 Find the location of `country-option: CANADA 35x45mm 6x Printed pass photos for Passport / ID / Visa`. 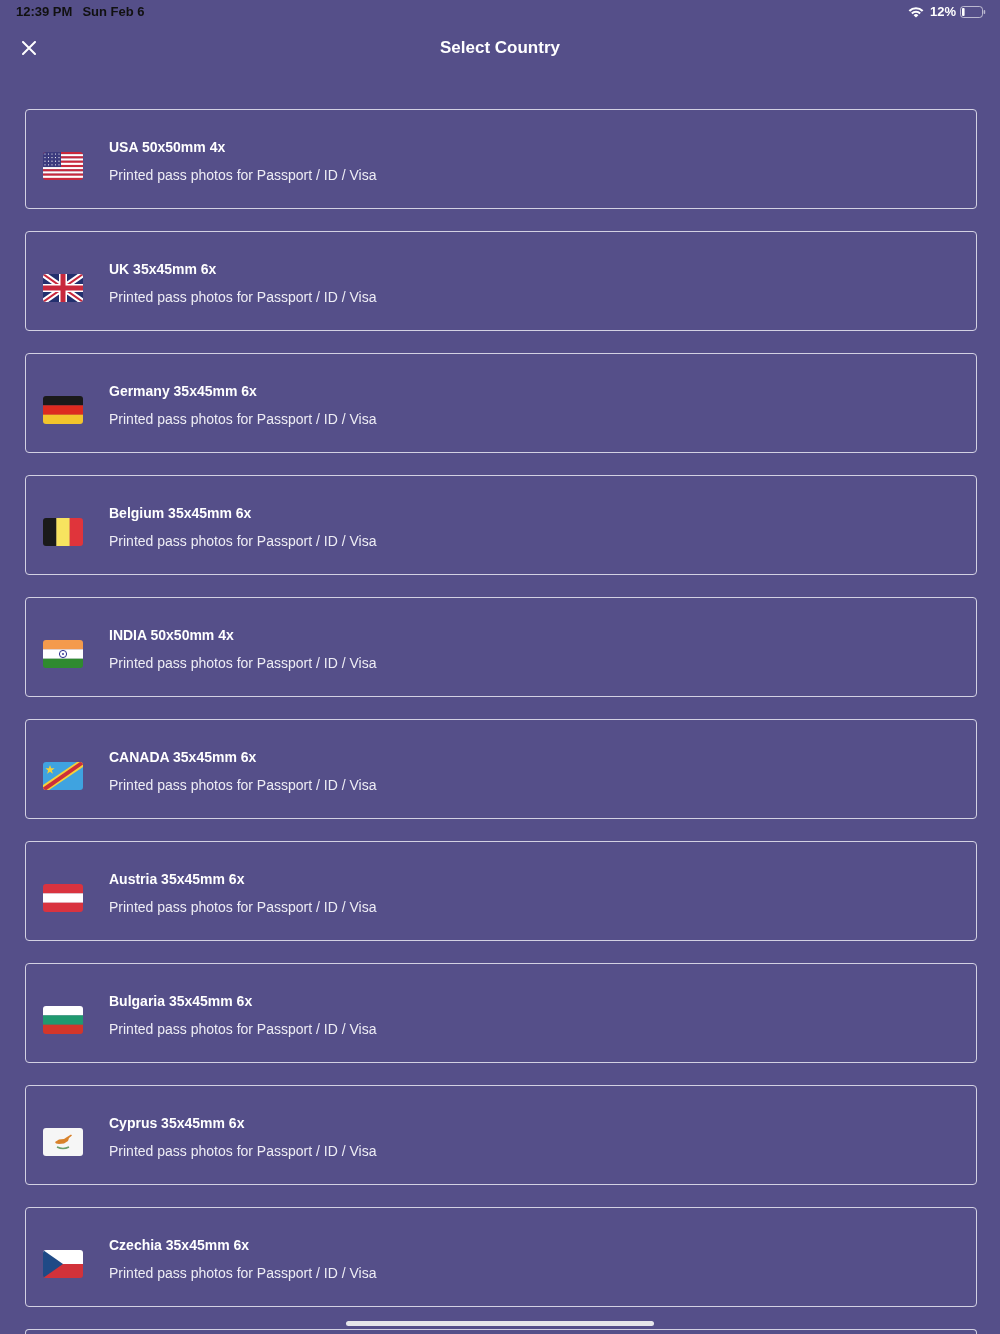

country-option: CANADA 35x45mm 6x Printed pass photos for Passport / ID / Visa is located at coordinates (501, 769).